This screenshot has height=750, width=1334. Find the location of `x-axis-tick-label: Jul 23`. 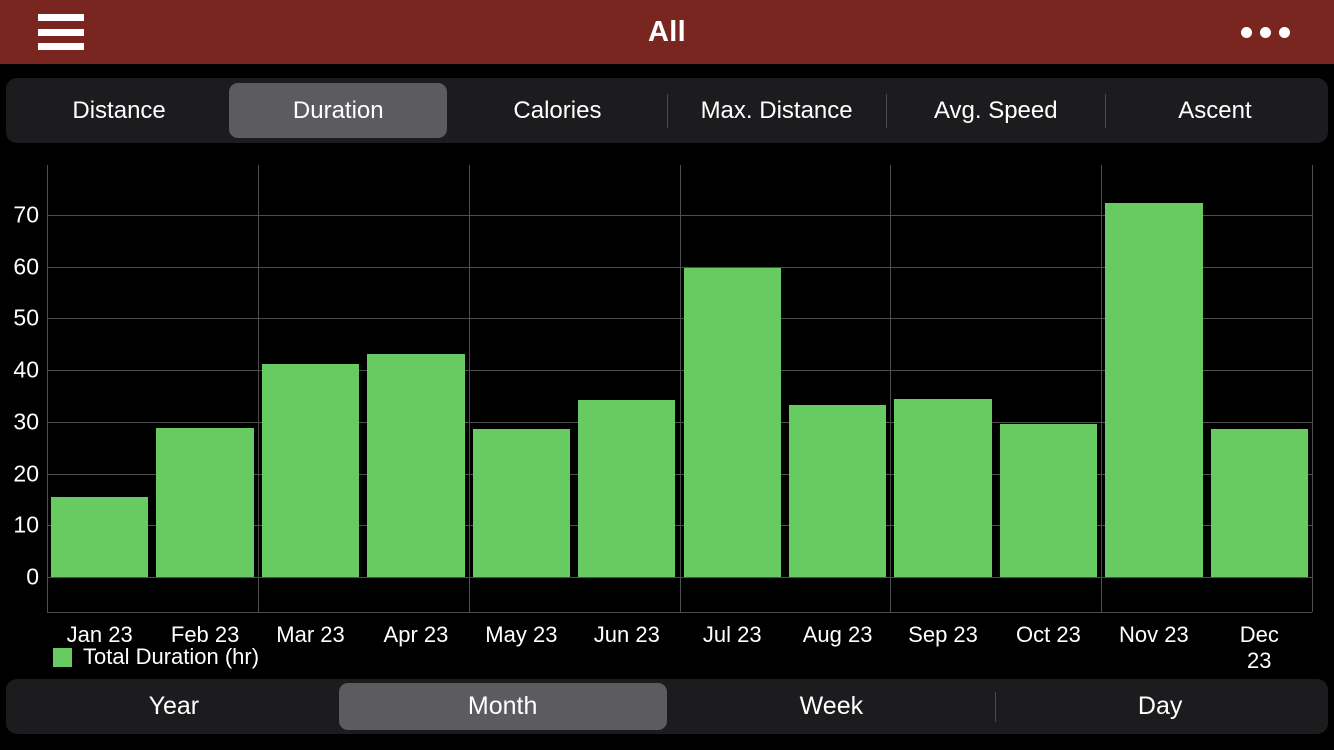

x-axis-tick-label: Jul 23 is located at coordinates (732, 634).